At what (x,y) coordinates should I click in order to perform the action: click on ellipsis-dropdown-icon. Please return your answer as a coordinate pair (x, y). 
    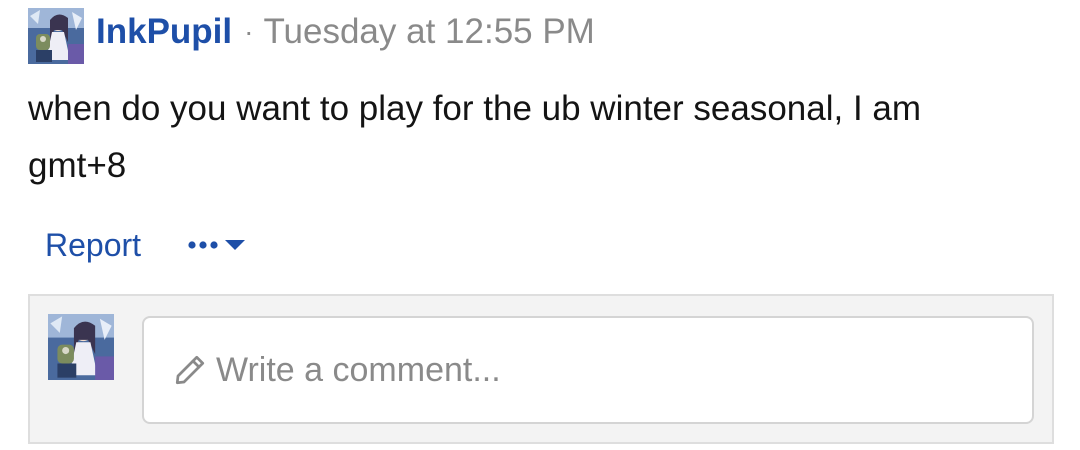
    Looking at the image, I should click on (217, 245).